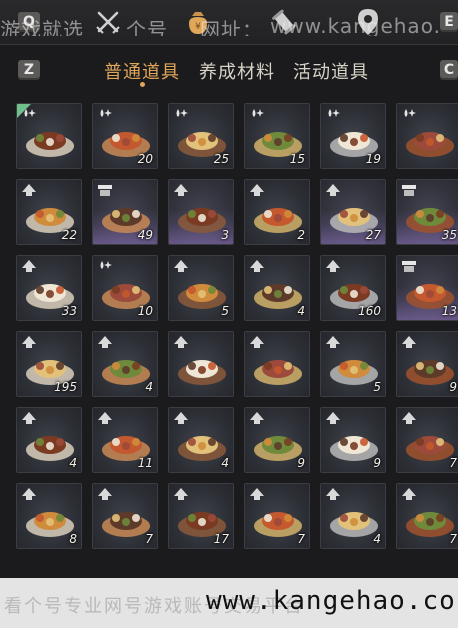 The image size is (458, 628). Describe the element at coordinates (125, 440) in the screenshot. I see `inventory-slot-chili-soup: 11` at that location.